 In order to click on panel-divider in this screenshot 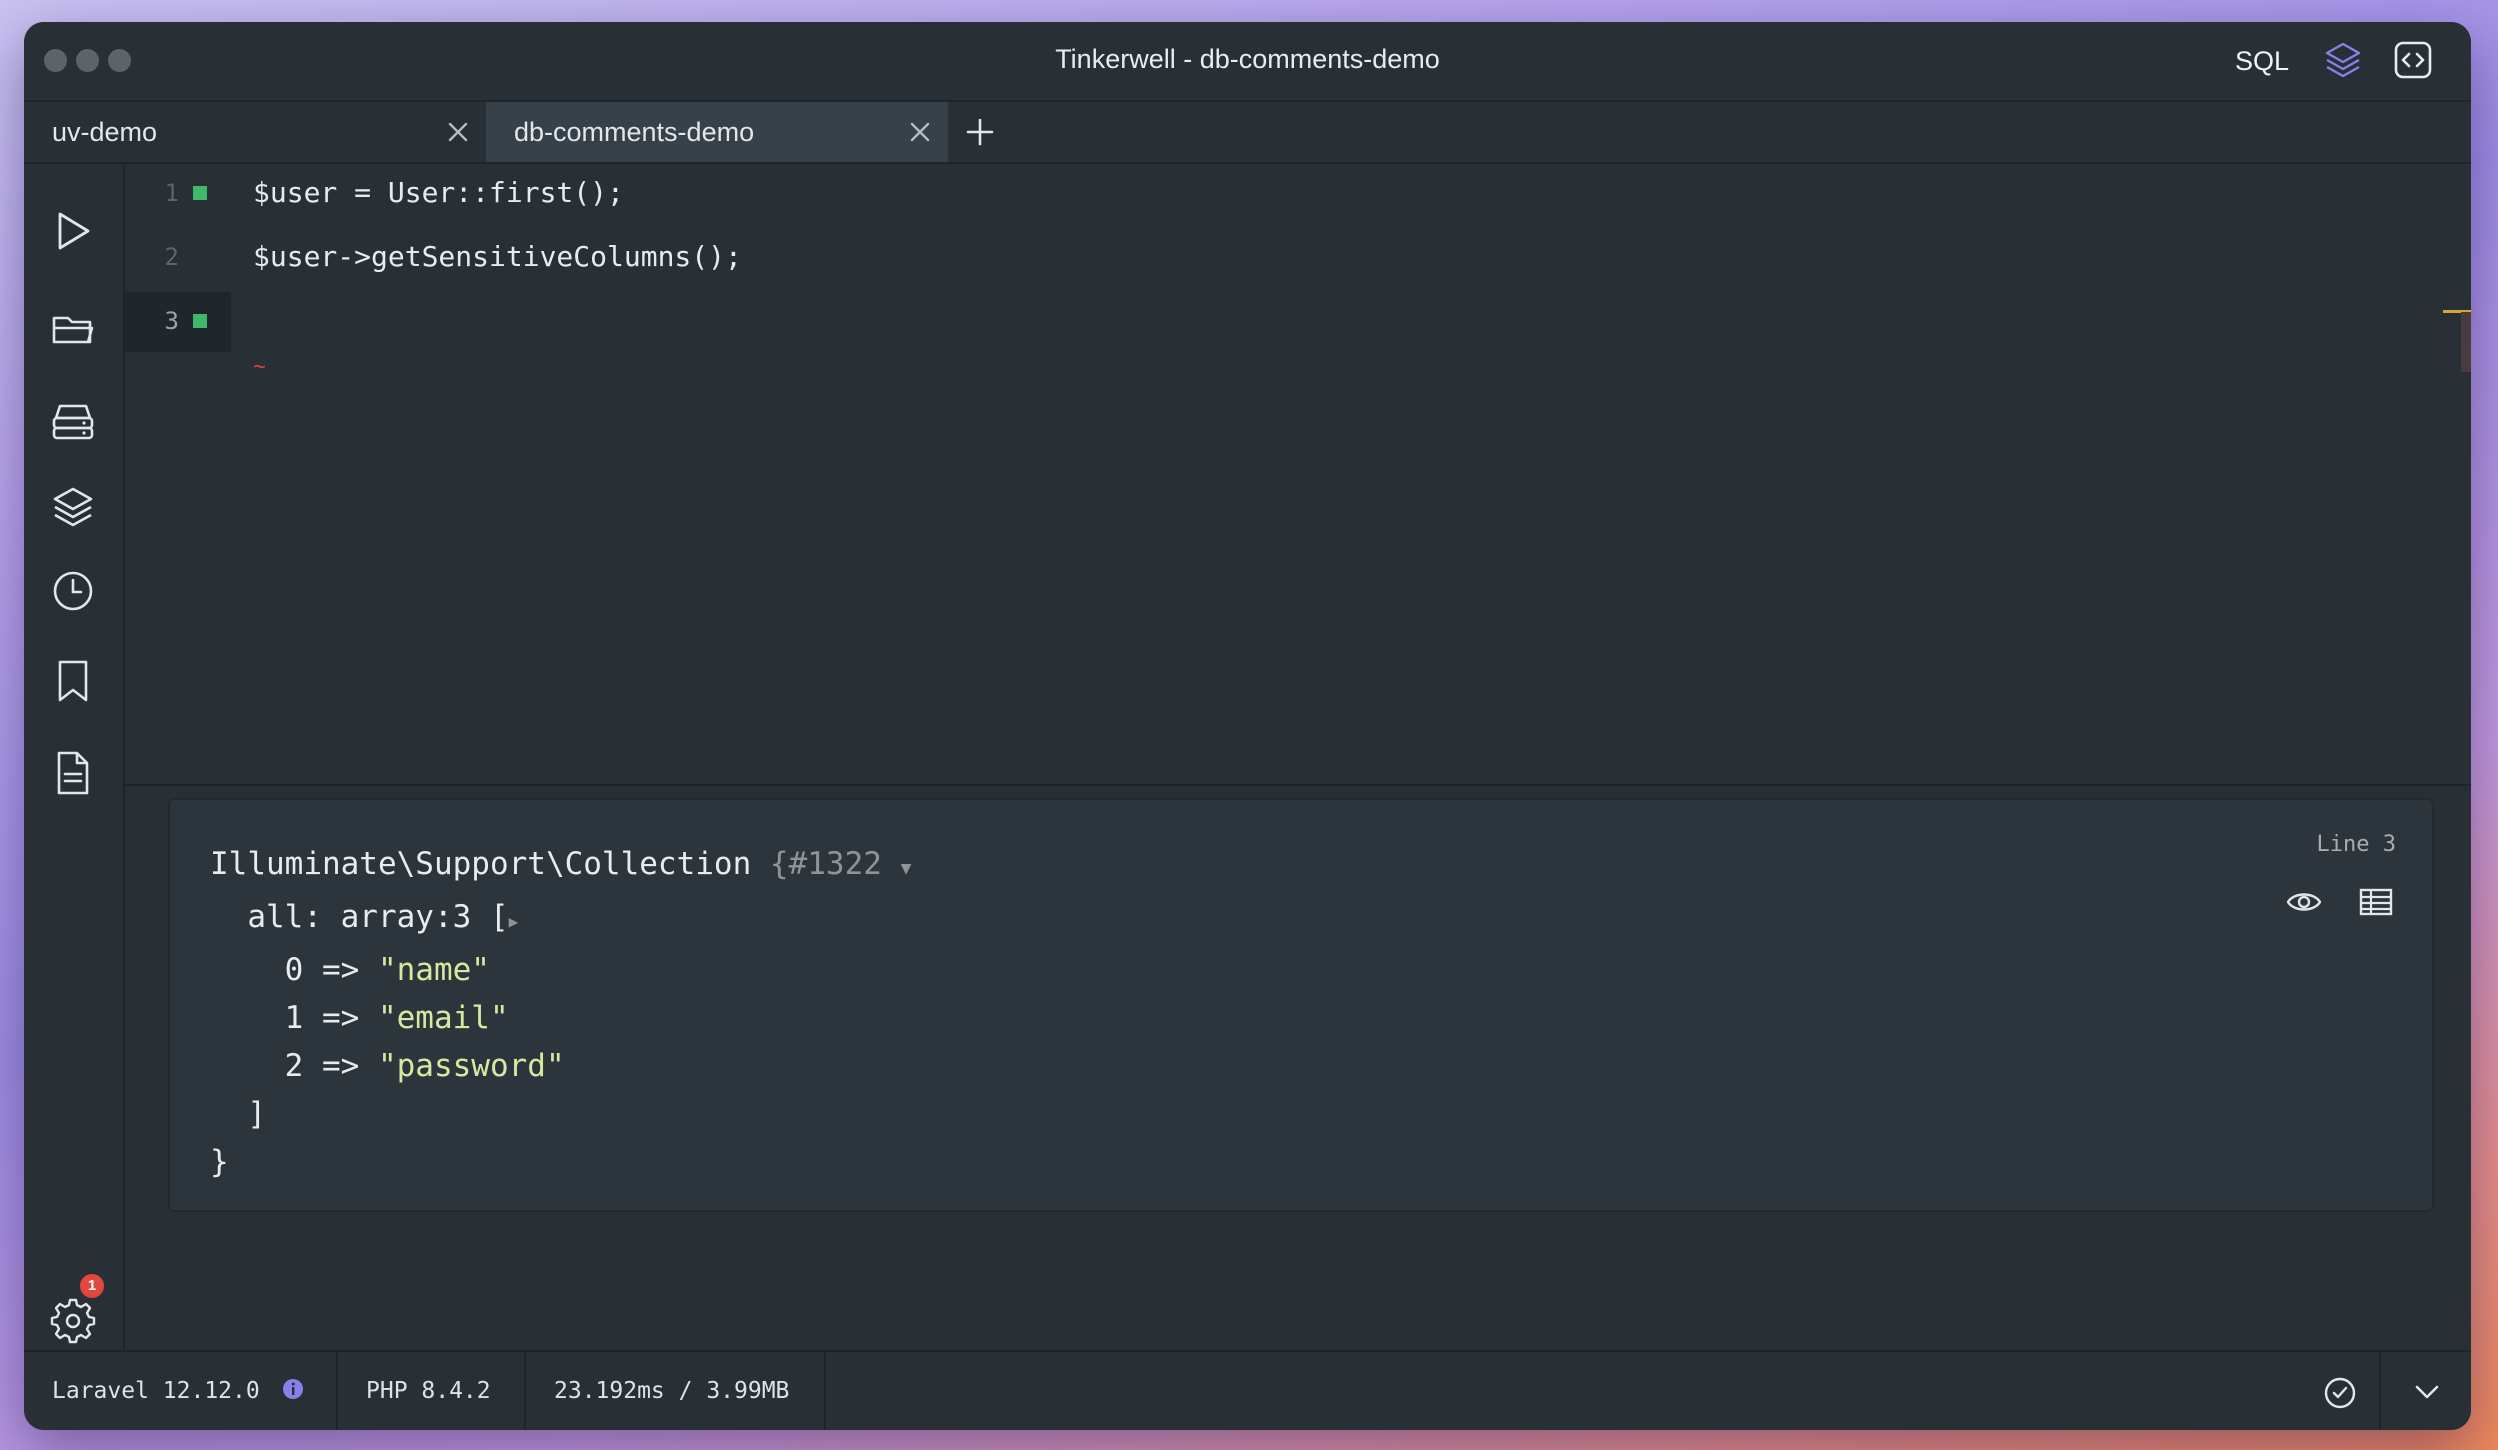, I will do `click(1298, 785)`.